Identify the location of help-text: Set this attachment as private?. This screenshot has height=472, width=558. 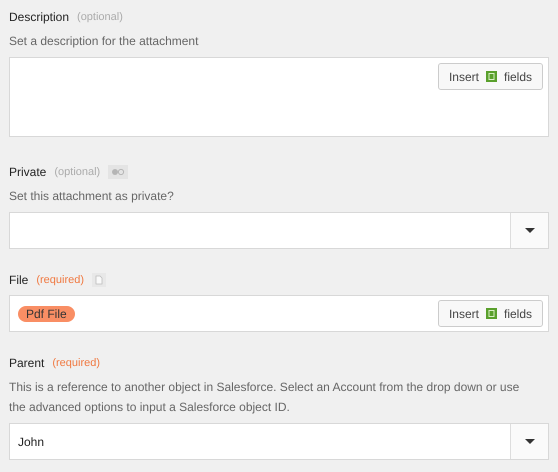
(92, 196).